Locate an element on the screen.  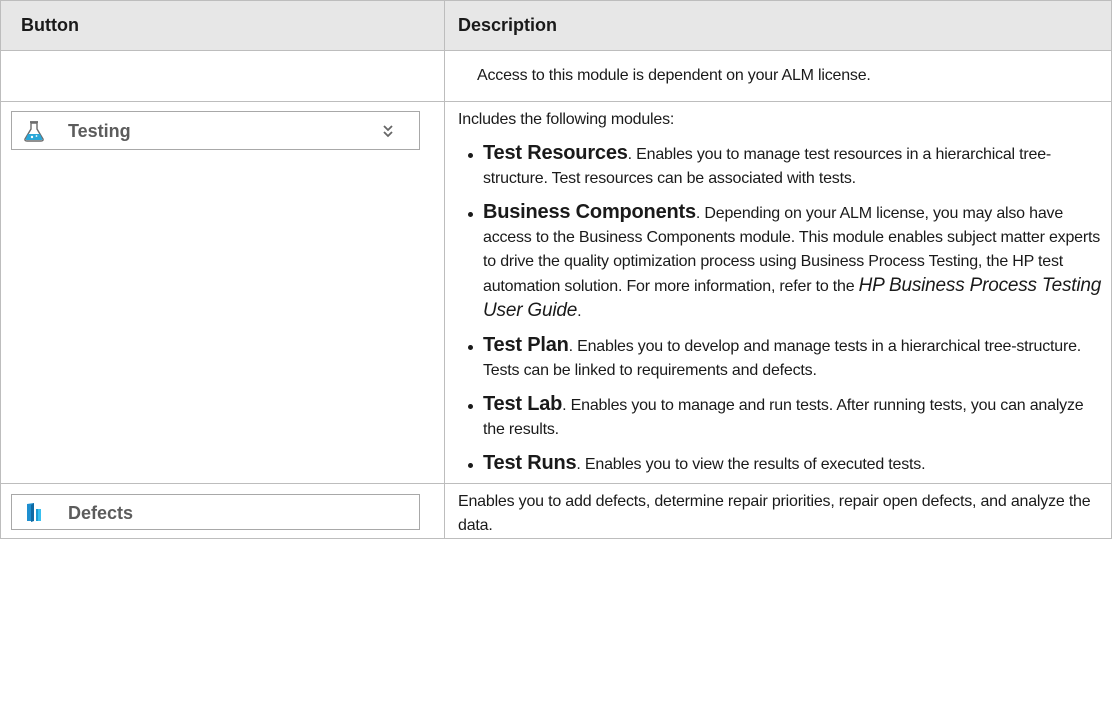
header-description: Description is located at coordinates (778, 25).